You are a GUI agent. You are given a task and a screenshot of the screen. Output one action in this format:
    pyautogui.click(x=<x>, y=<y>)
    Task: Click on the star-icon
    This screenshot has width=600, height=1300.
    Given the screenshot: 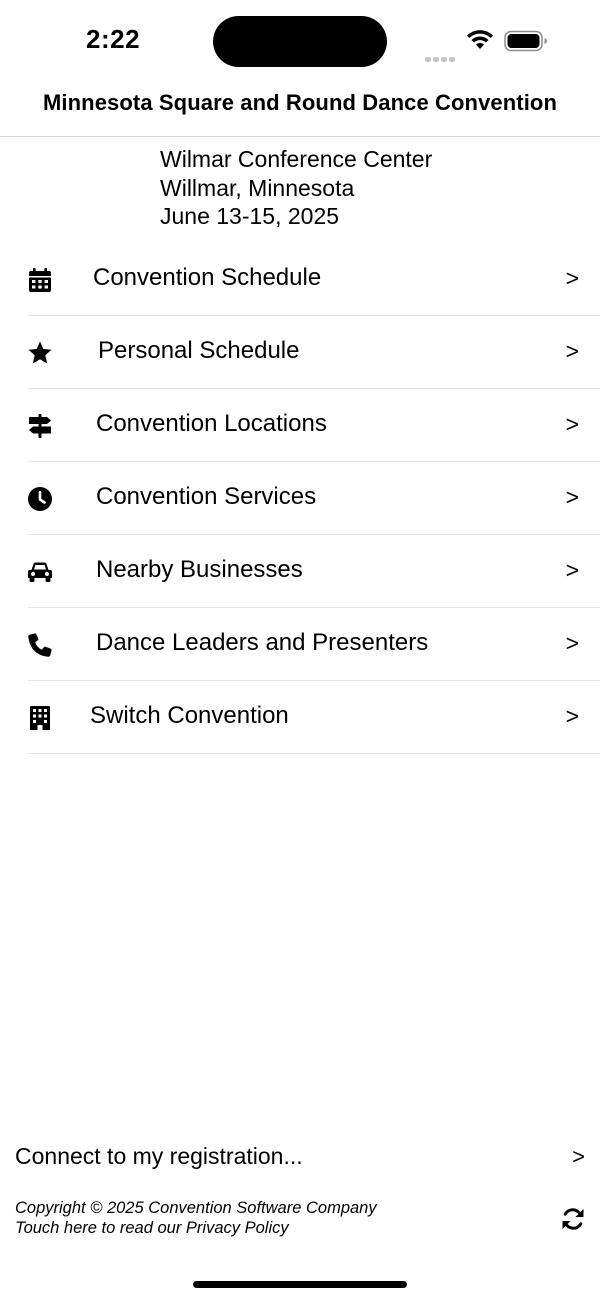 What is the action you would take?
    pyautogui.click(x=40, y=352)
    